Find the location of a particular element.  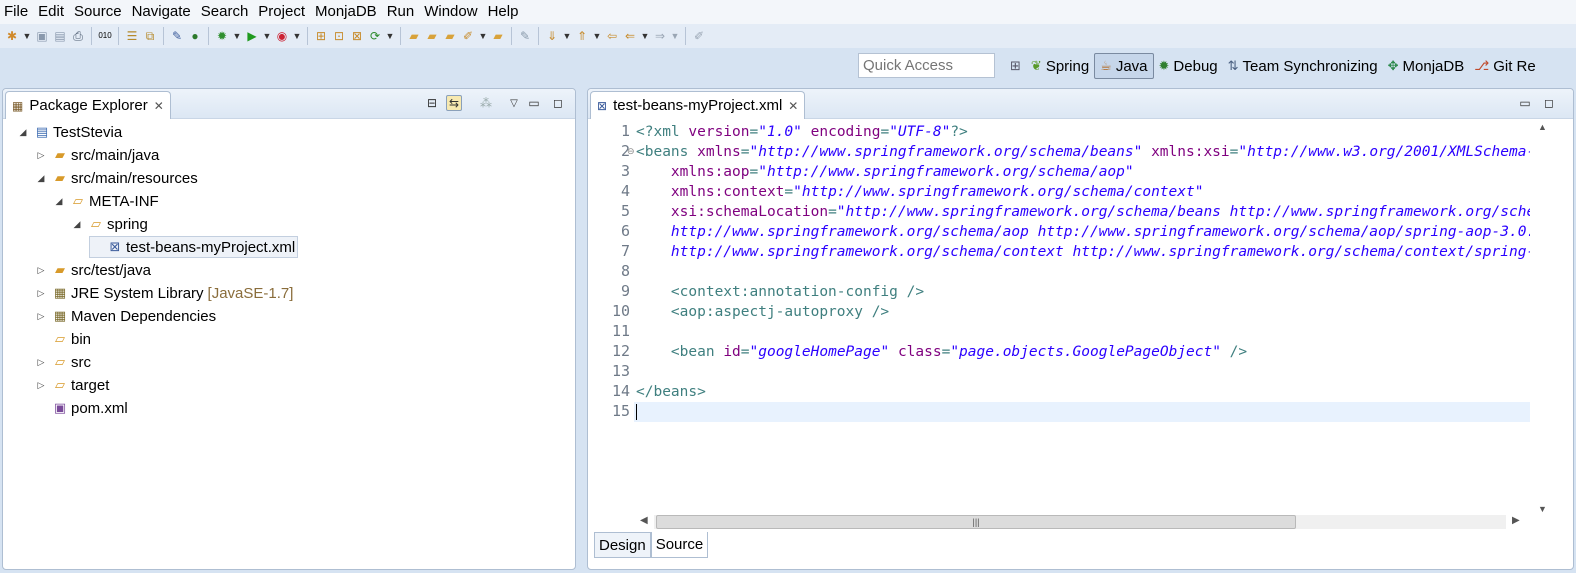

refresh-icon: ⟳ is located at coordinates (375, 36).